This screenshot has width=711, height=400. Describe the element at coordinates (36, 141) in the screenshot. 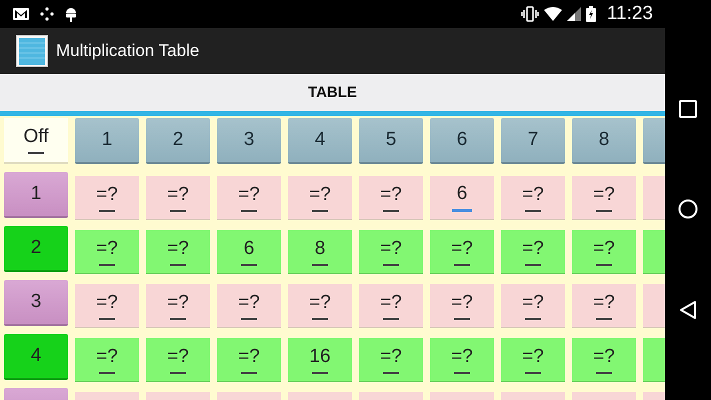

I see `off-toggle: Off` at that location.